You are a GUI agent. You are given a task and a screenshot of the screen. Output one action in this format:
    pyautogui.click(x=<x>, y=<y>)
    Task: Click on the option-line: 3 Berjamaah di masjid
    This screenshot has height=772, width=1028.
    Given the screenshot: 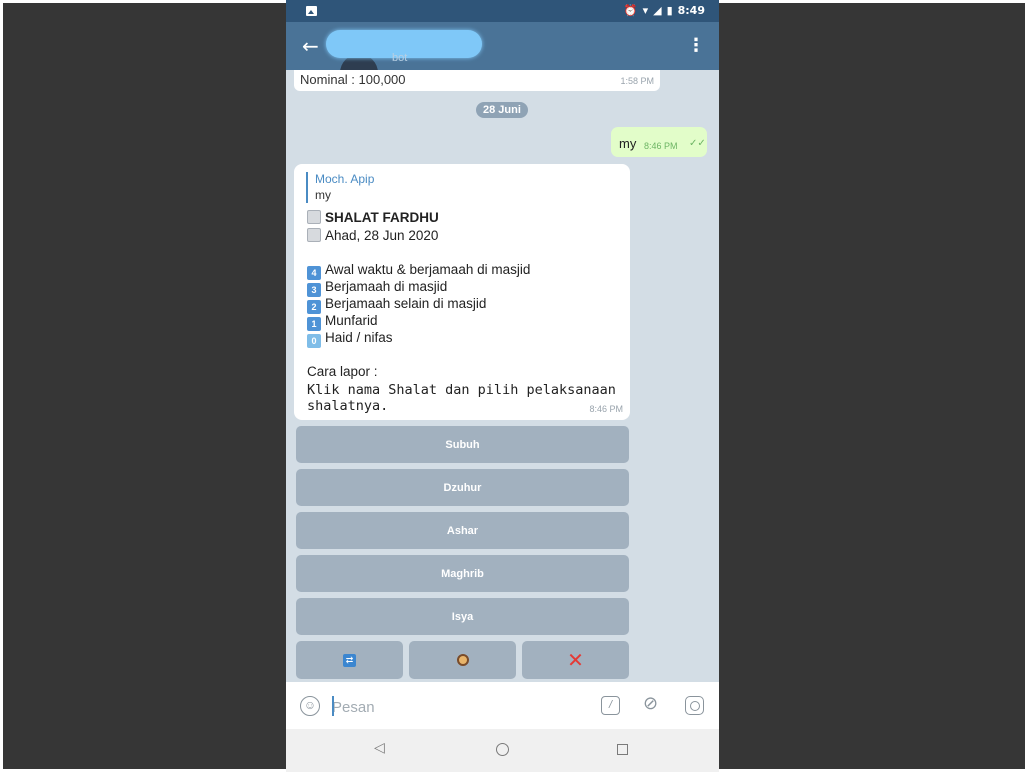 What is the action you would take?
    pyautogui.click(x=377, y=288)
    